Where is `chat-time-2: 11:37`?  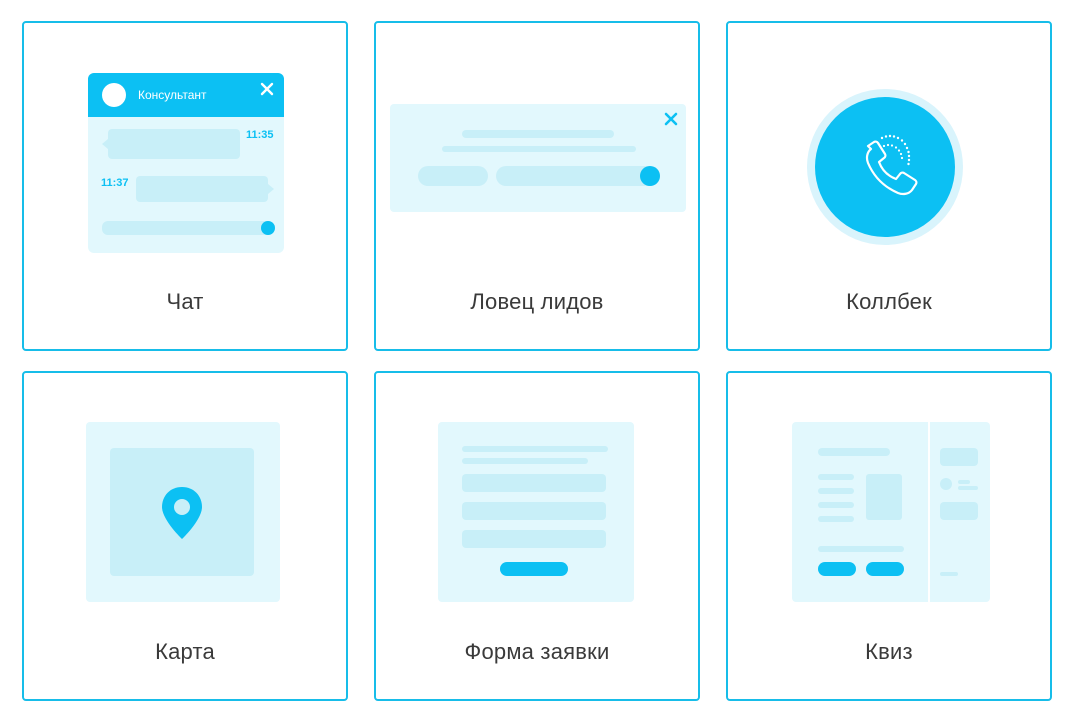 chat-time-2: 11:37 is located at coordinates (115, 183).